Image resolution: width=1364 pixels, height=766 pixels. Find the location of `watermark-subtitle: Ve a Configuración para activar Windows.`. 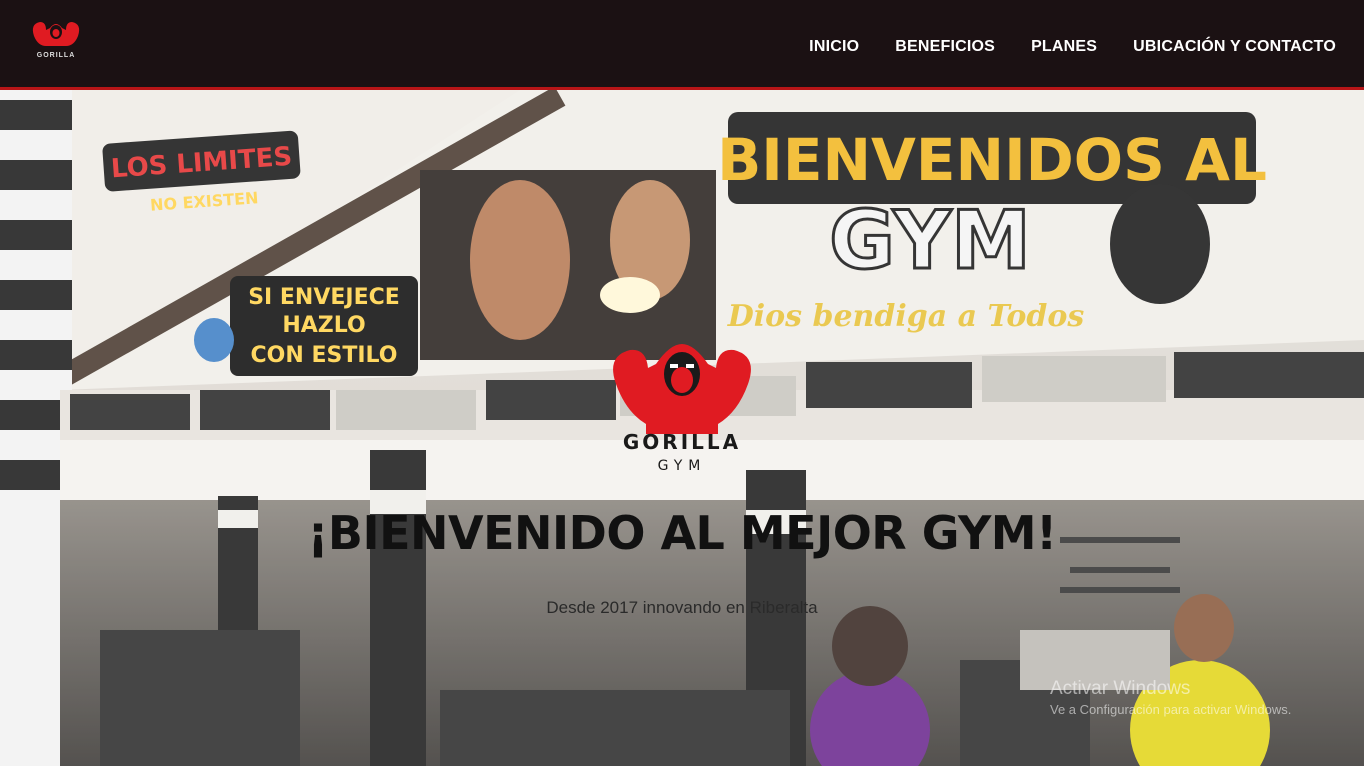

watermark-subtitle: Ve a Configuración para activar Windows. is located at coordinates (1171, 709).